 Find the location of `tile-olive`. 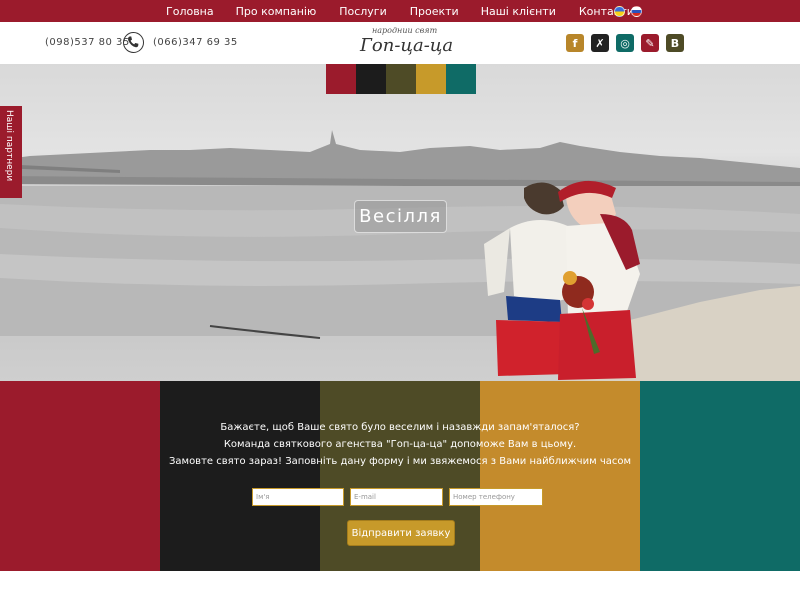

tile-olive is located at coordinates (401, 79).